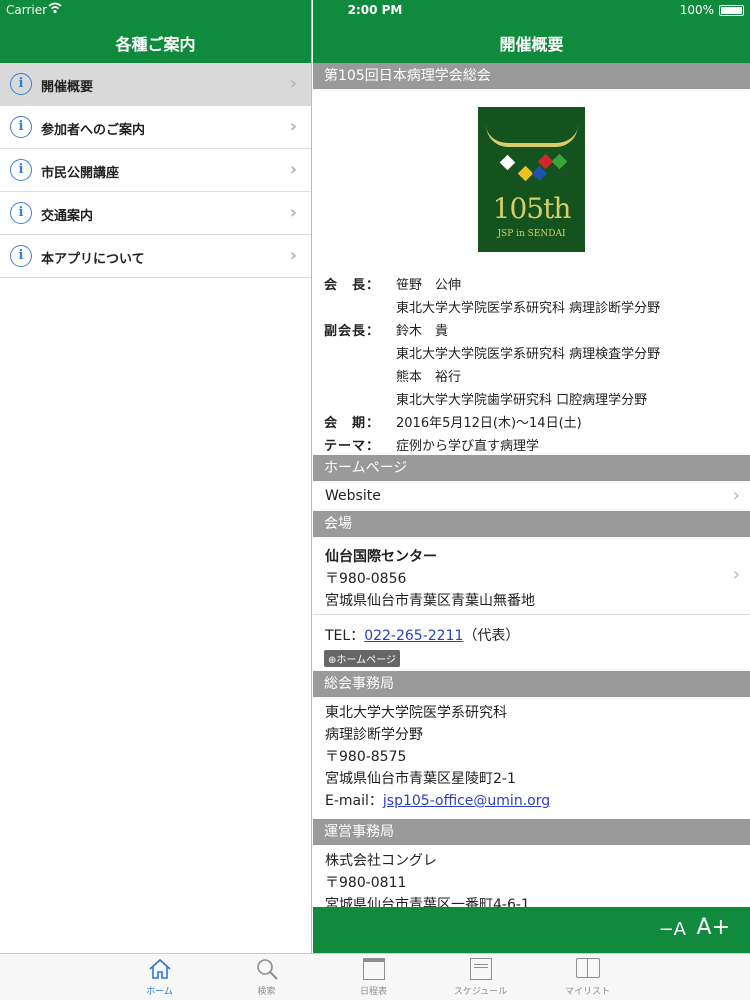 This screenshot has width=750, height=1000. Describe the element at coordinates (491, 636) in the screenshot. I see `tel-suffix: （代表）` at that location.